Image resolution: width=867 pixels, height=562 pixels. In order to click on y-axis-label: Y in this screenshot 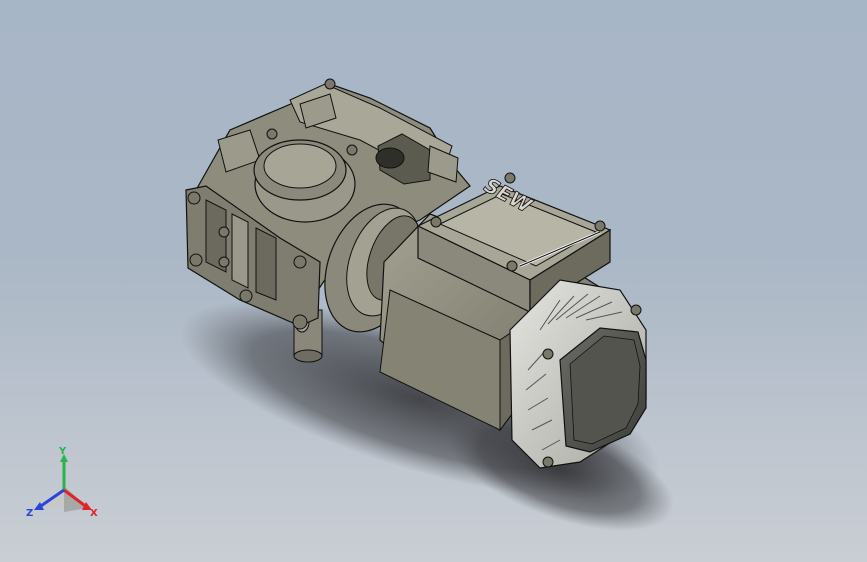, I will do `click(62, 451)`.